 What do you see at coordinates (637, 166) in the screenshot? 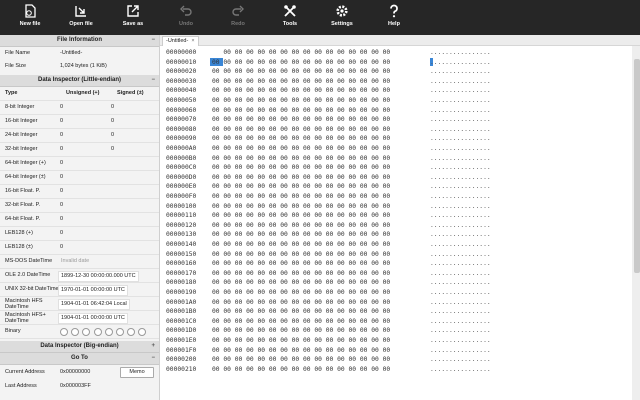
I see `scrollbar-thumb` at bounding box center [637, 166].